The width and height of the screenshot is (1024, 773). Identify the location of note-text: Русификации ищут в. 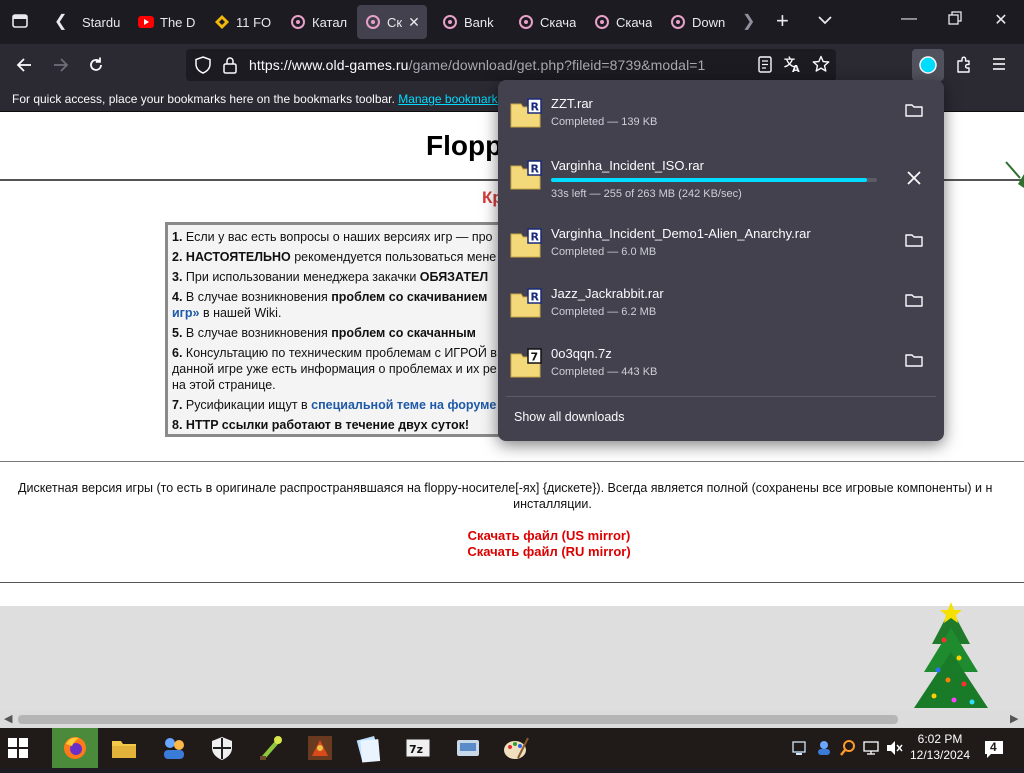
(248, 405).